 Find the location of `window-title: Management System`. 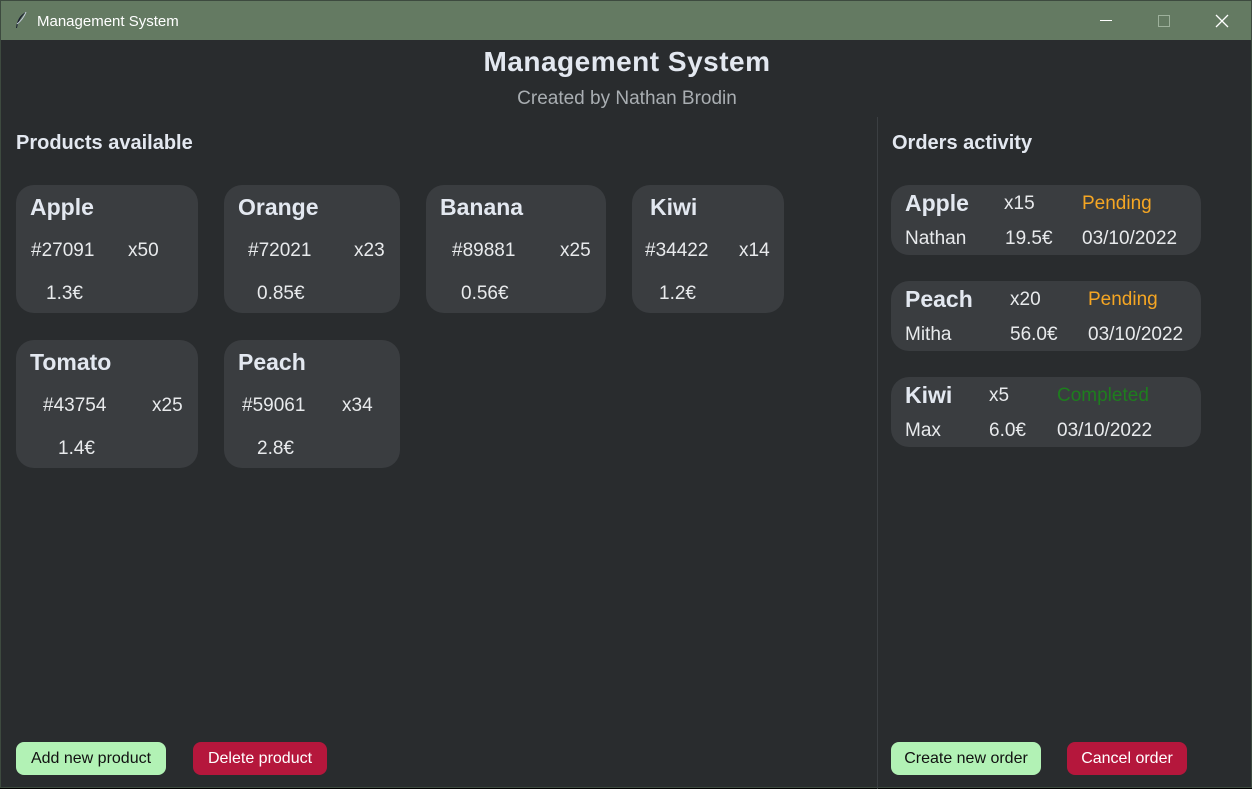

window-title: Management System is located at coordinates (108, 21).